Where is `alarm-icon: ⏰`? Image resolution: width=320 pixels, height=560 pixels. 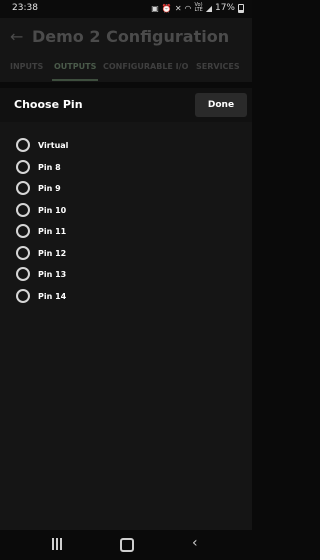
alarm-icon: ⏰ is located at coordinates (166, 8).